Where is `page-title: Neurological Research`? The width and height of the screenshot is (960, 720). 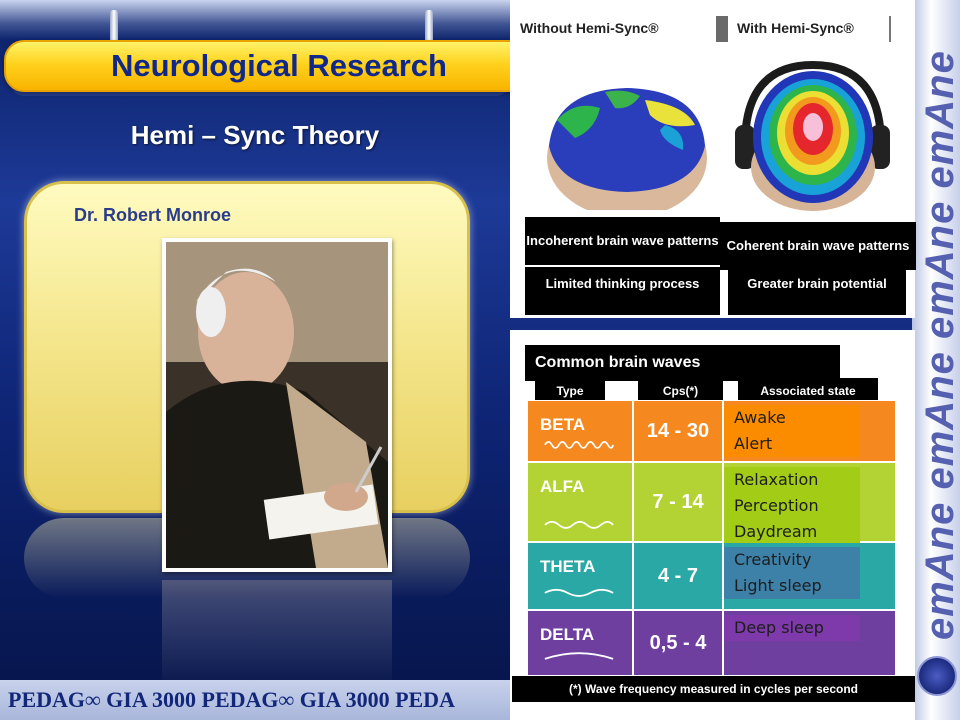
page-title: Neurological Research is located at coordinates (279, 65).